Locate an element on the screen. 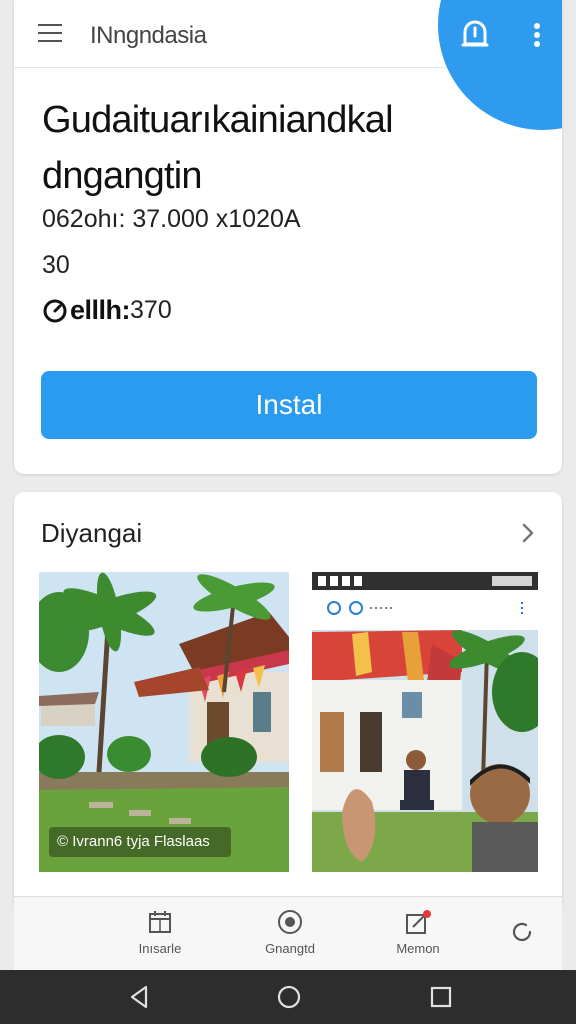 The height and width of the screenshot is (1024, 576). globe-icon is located at coordinates (290, 922).